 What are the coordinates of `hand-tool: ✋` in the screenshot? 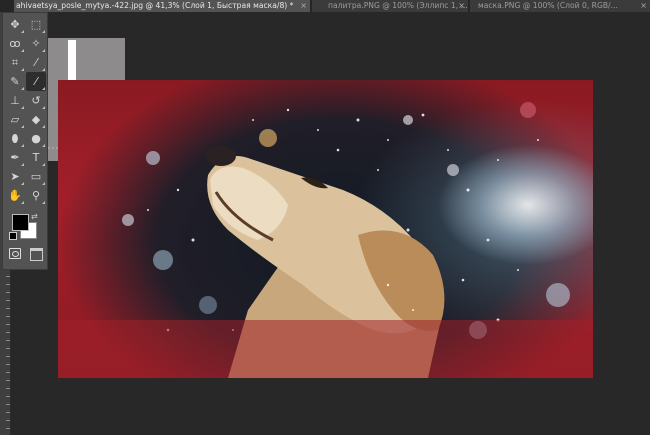 It's located at (15, 195).